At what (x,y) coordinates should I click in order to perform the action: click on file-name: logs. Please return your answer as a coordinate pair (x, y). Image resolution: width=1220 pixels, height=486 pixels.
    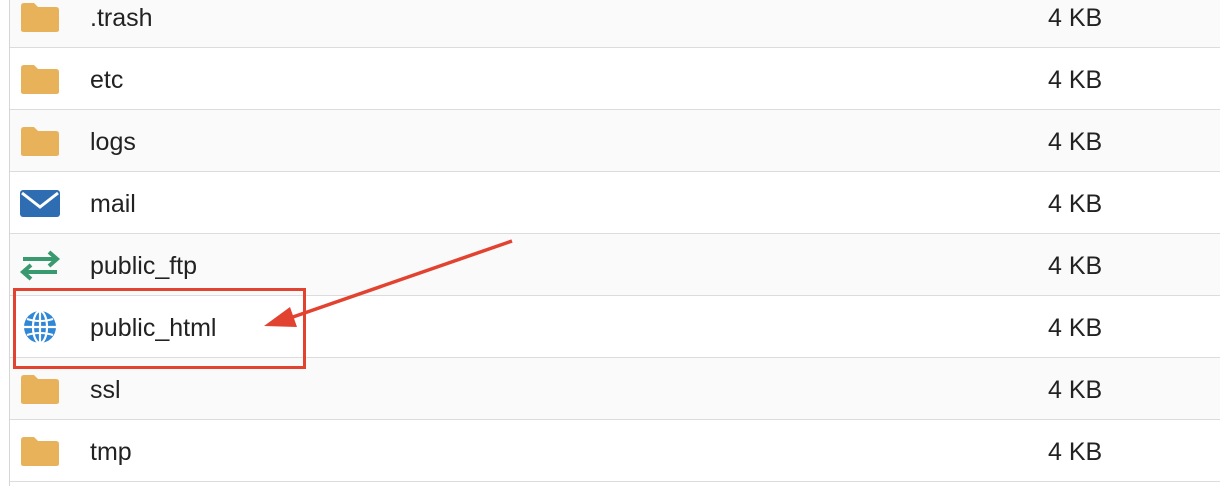
    Looking at the image, I should click on (113, 142).